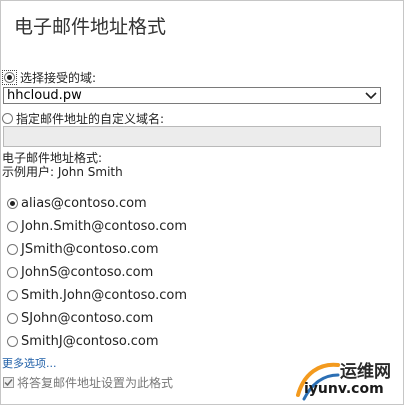 The image size is (404, 405). I want to click on chevron-down-icon, so click(371, 96).